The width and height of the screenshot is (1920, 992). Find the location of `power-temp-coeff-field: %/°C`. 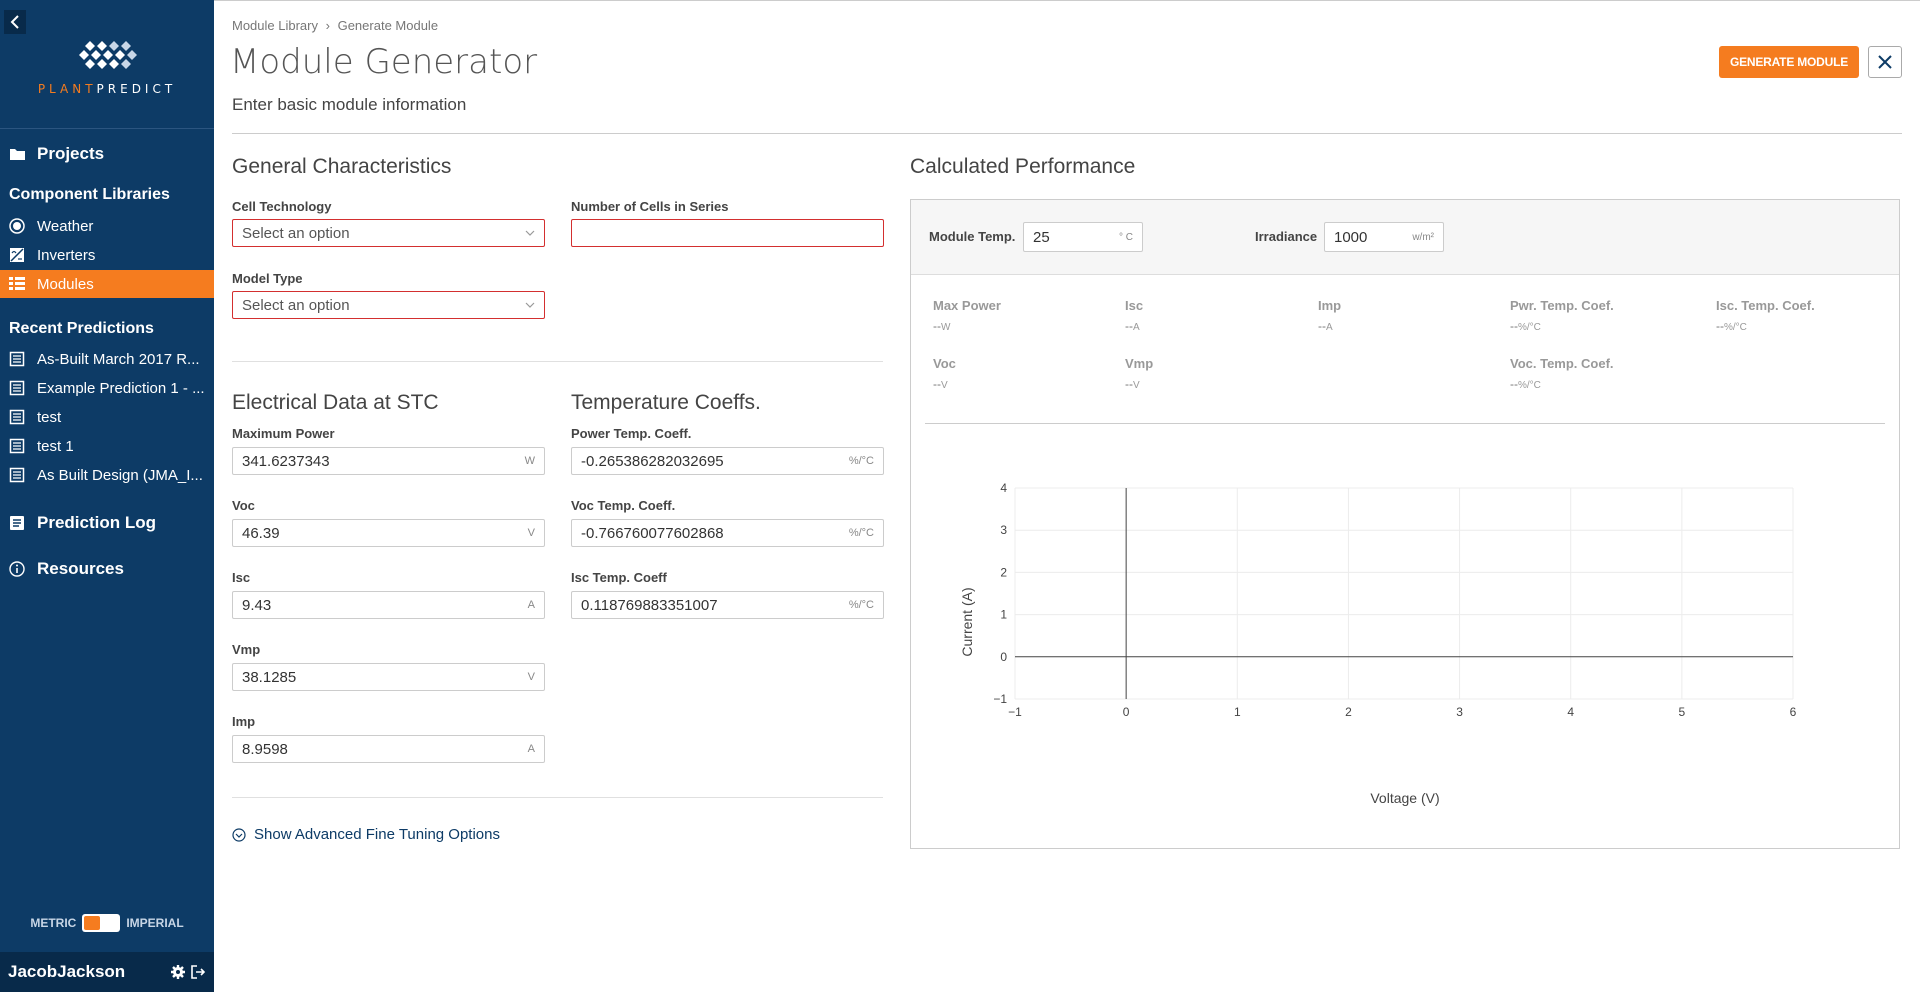

power-temp-coeff-field: %/°C is located at coordinates (727, 461).